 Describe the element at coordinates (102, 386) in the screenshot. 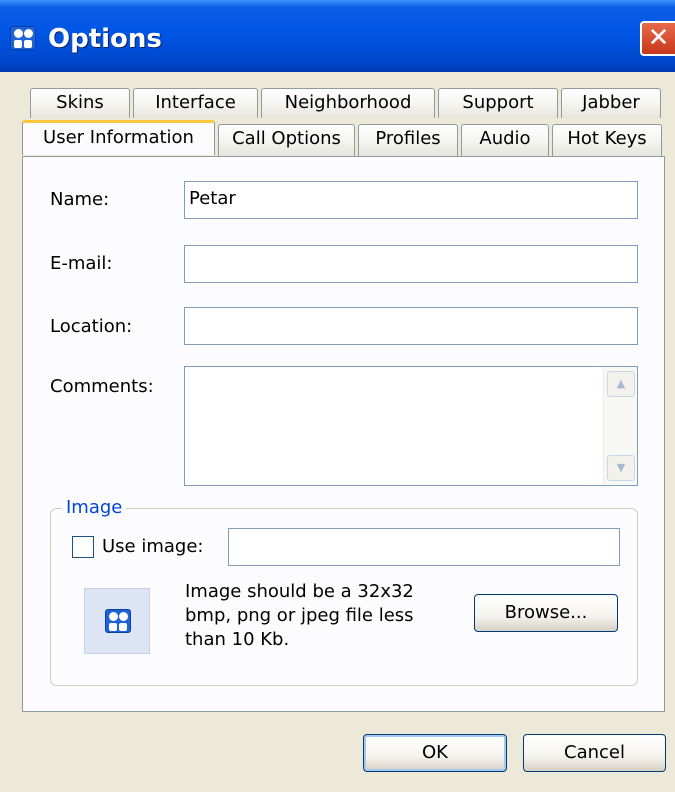

I see `comments-label: Comments:` at that location.